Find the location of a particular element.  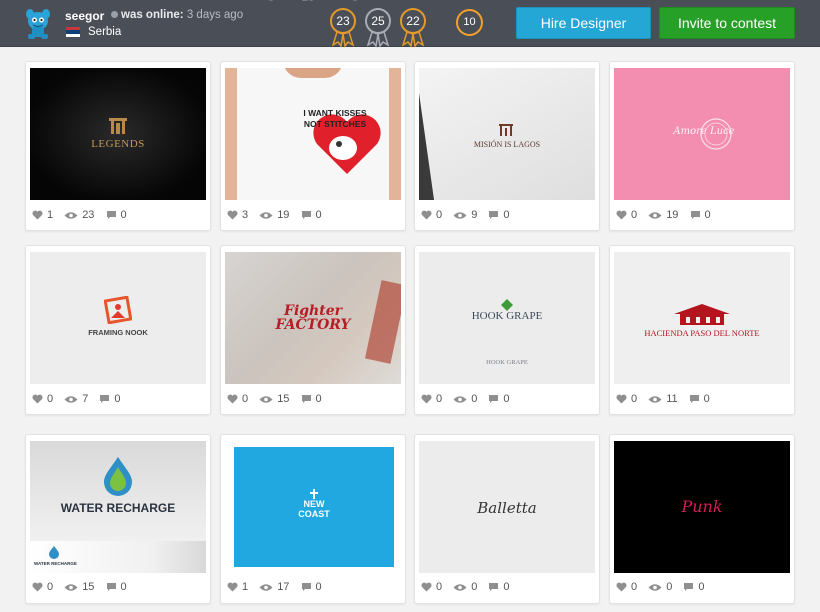

invite-to-contest-button: Invite to contest is located at coordinates (727, 23).